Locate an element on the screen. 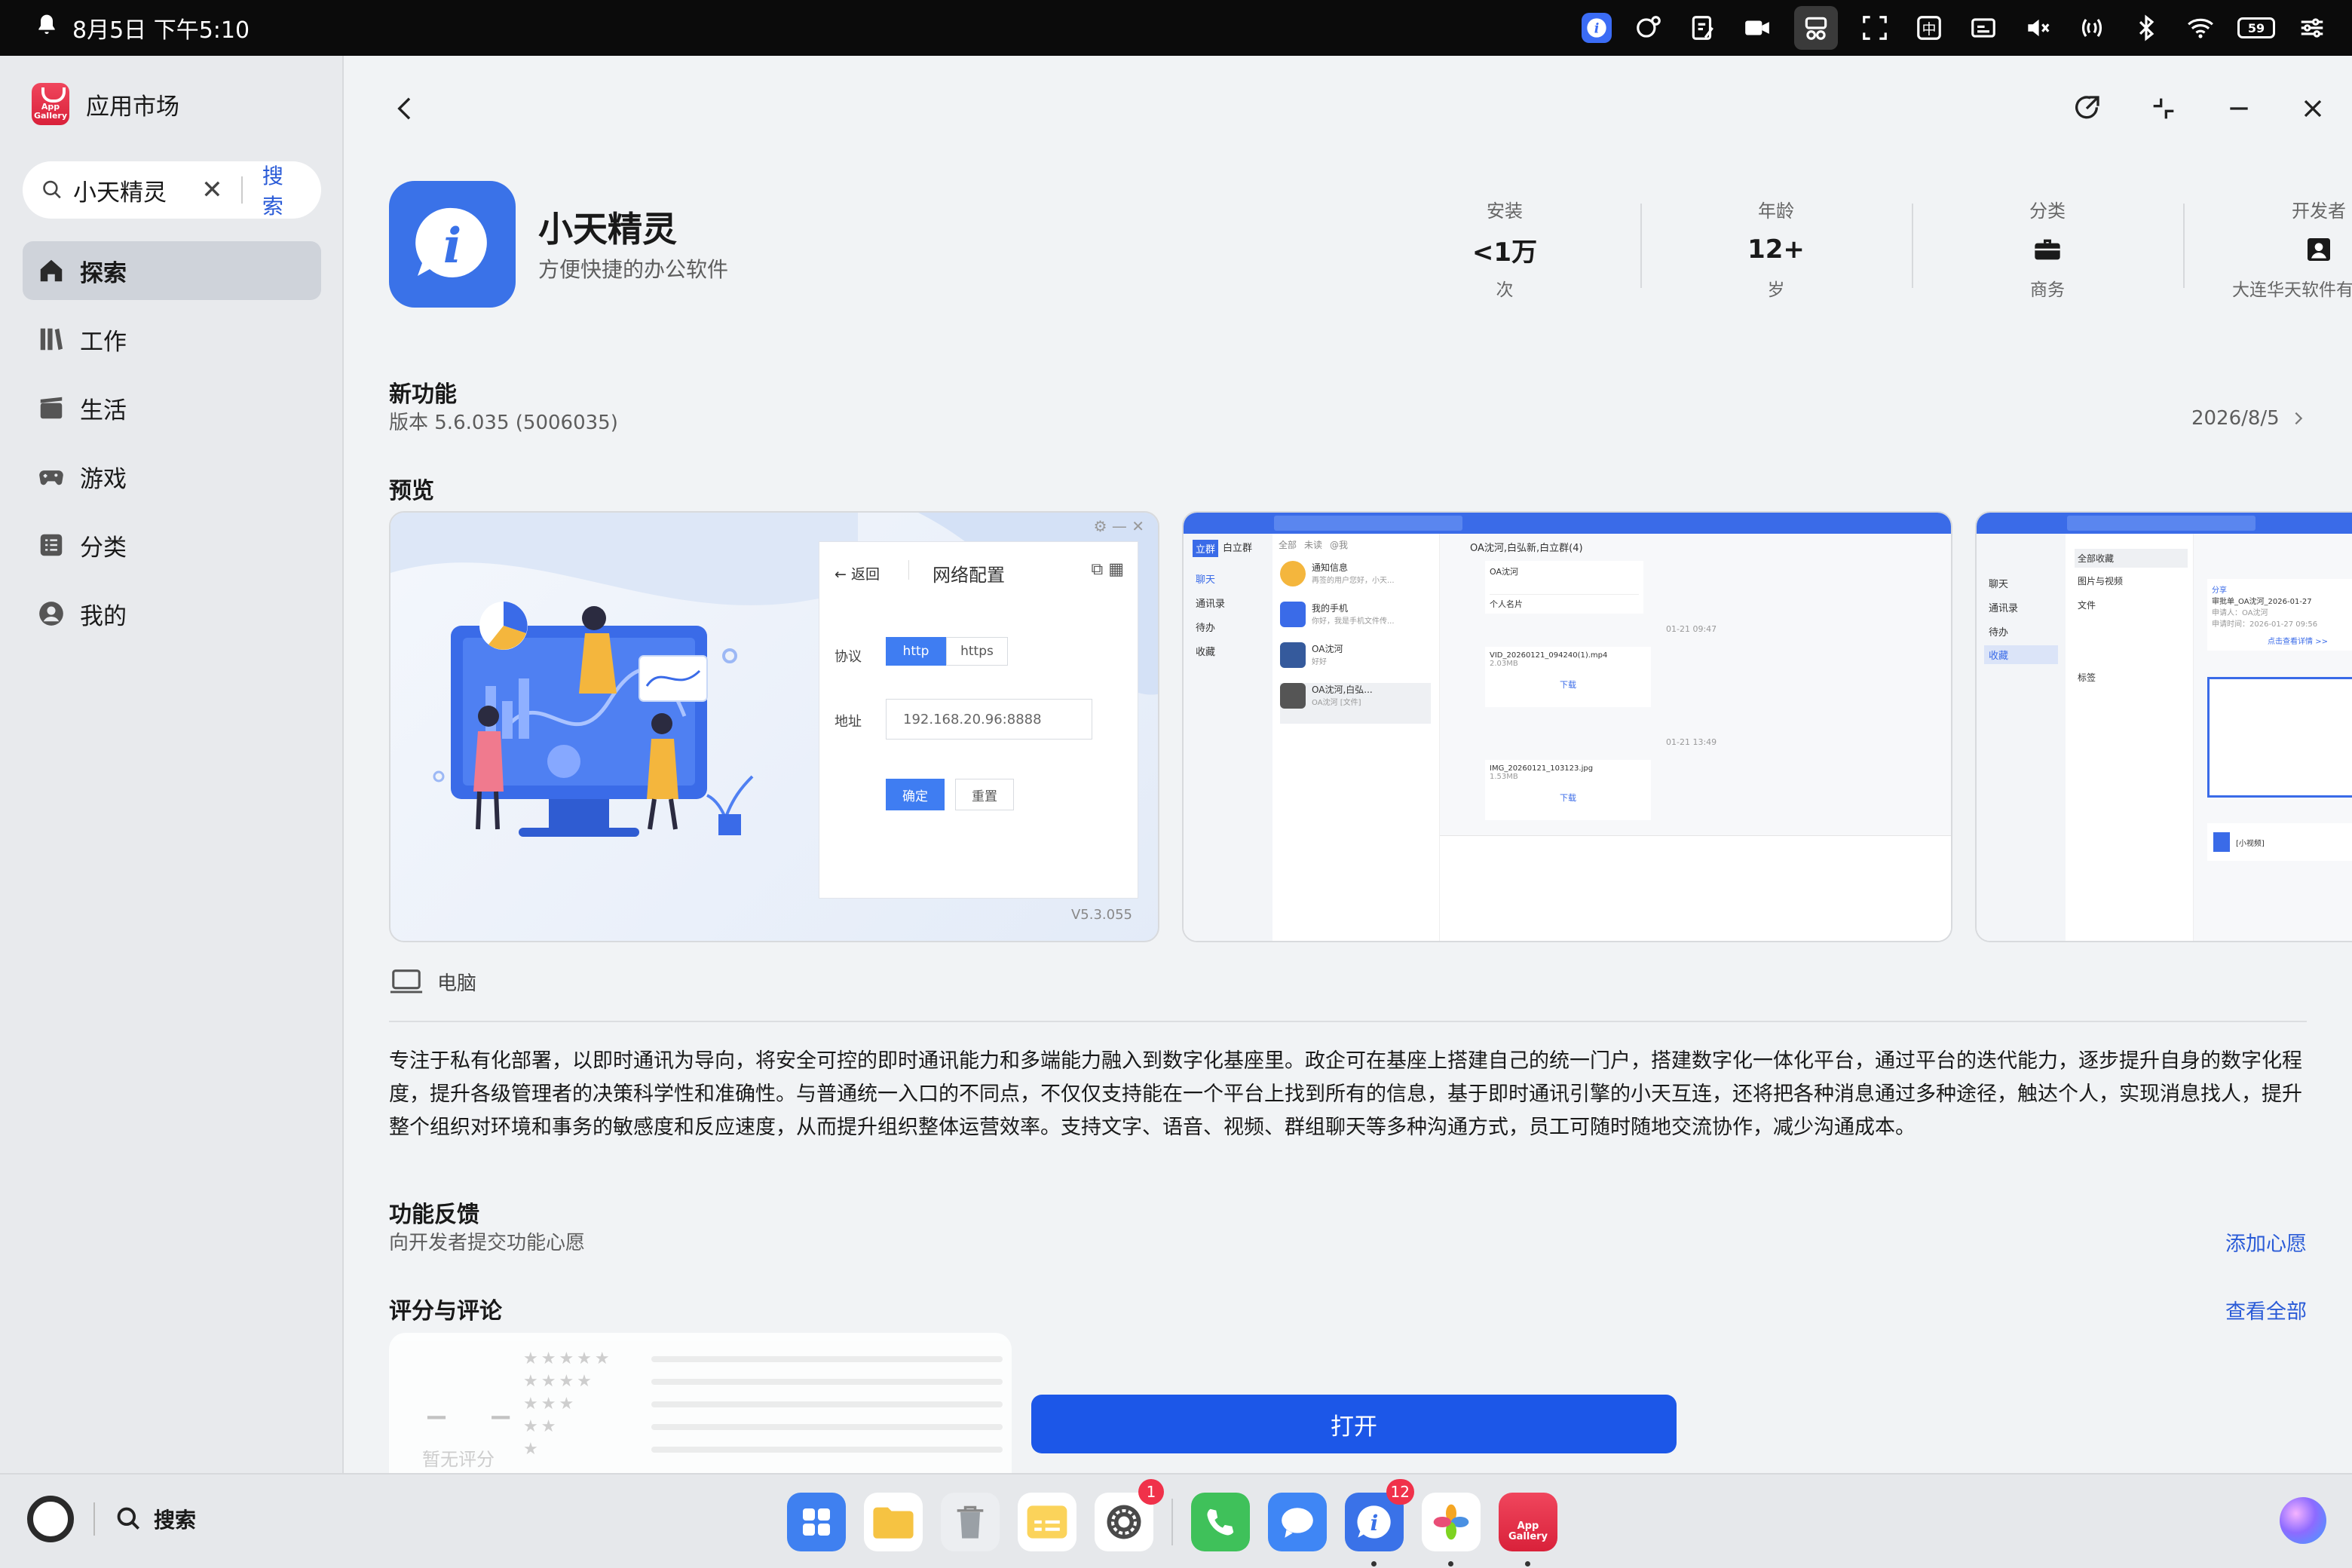 Image resolution: width=2352 pixels, height=1568 pixels. subtitle-icon is located at coordinates (1983, 28).